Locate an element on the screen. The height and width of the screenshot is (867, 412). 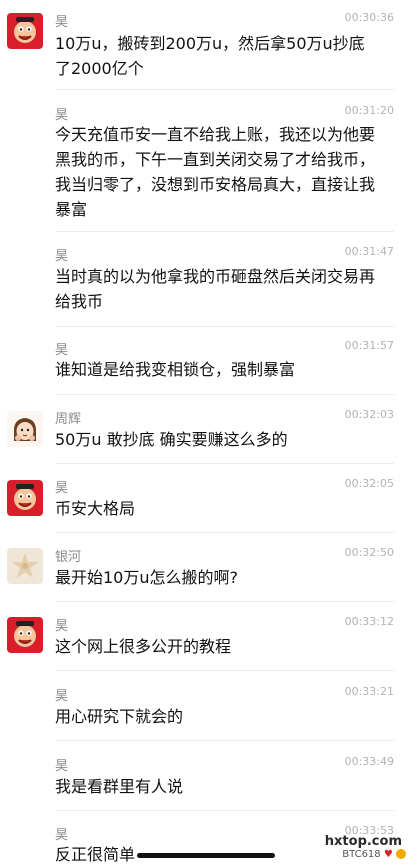
message-text: 50万u 敢抄底 确实要赚这么多的 is located at coordinates (225, 439).